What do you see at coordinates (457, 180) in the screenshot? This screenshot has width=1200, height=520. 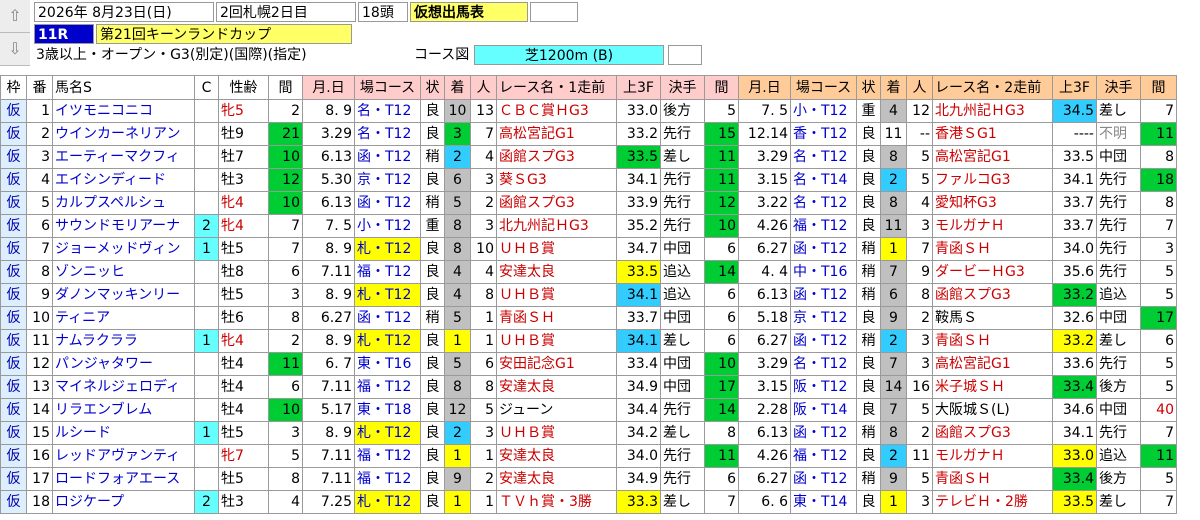 I see `run1-finish: 6` at bounding box center [457, 180].